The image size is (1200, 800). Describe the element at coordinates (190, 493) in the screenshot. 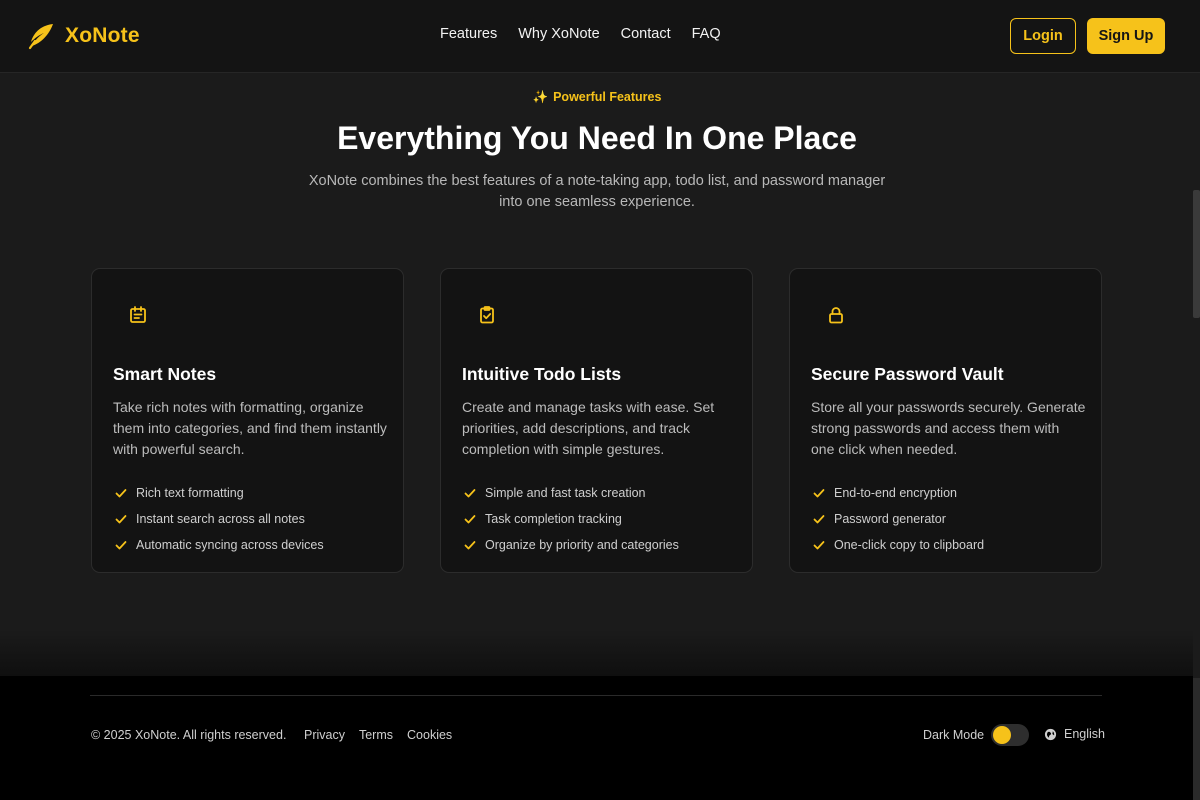

I see `feature-item-label: Rich text formatting` at that location.